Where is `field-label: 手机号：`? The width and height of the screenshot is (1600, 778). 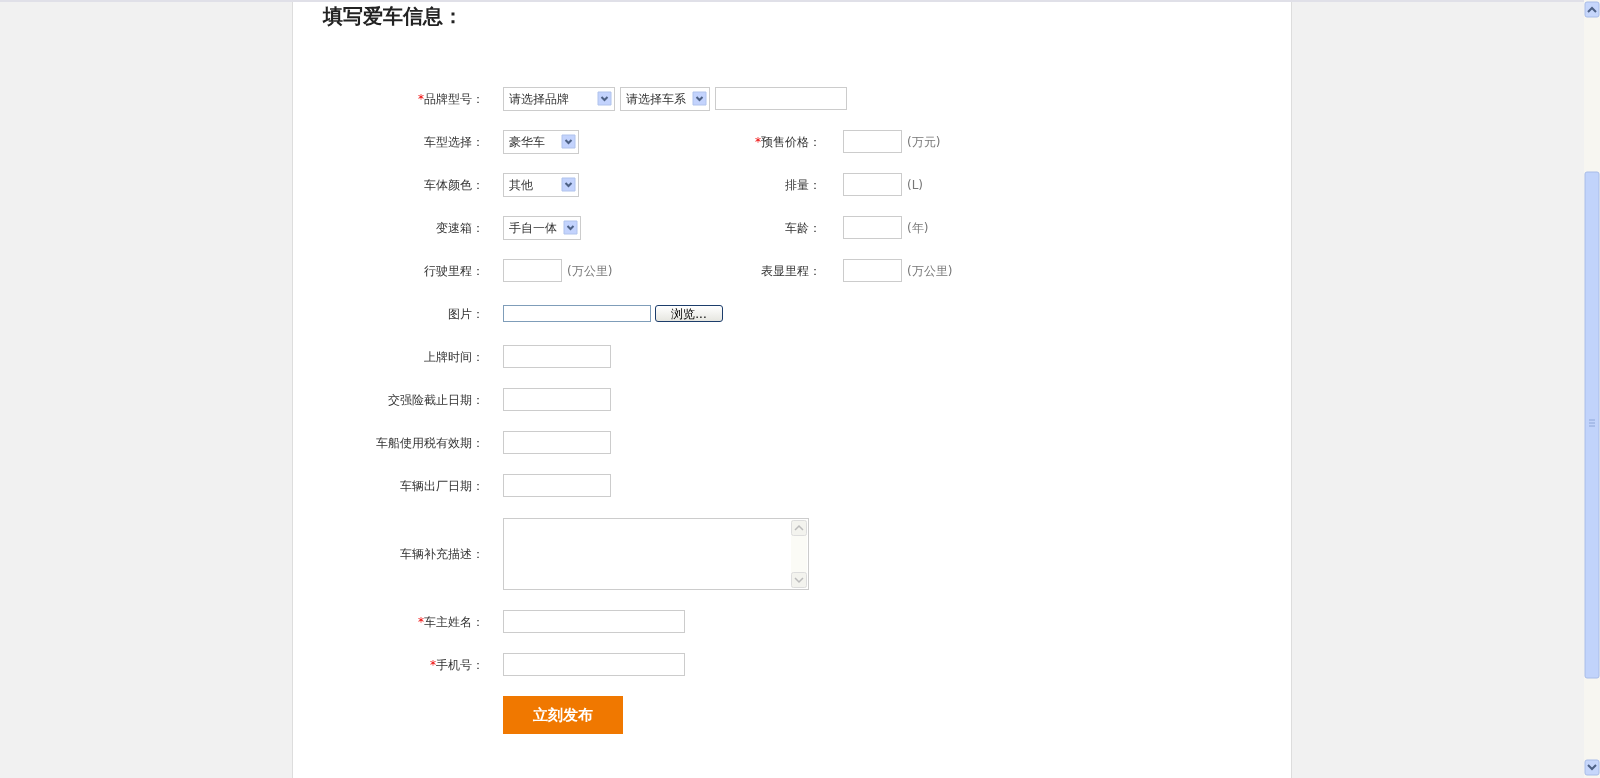
field-label: 手机号： is located at coordinates (460, 664).